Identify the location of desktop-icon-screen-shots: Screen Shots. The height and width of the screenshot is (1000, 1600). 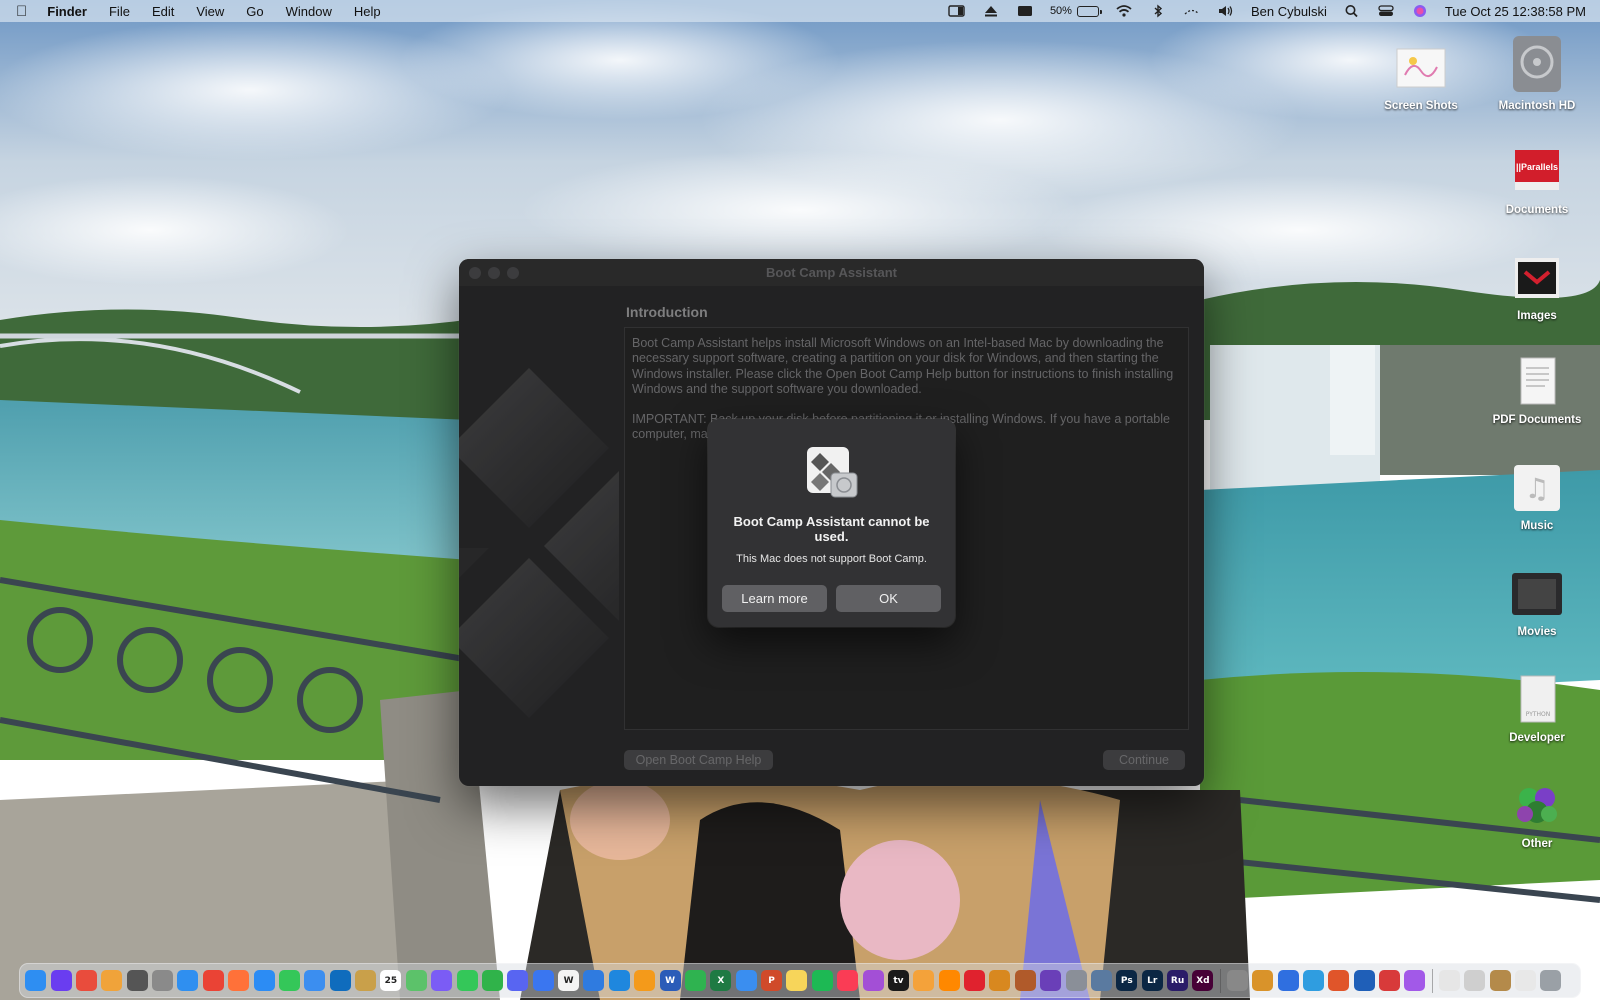
(1421, 76).